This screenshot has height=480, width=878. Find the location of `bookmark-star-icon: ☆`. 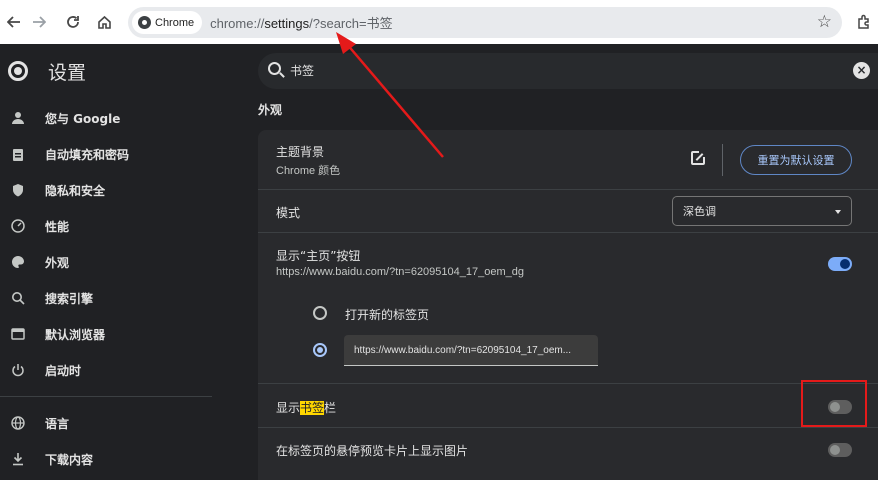

bookmark-star-icon: ☆ is located at coordinates (824, 22).